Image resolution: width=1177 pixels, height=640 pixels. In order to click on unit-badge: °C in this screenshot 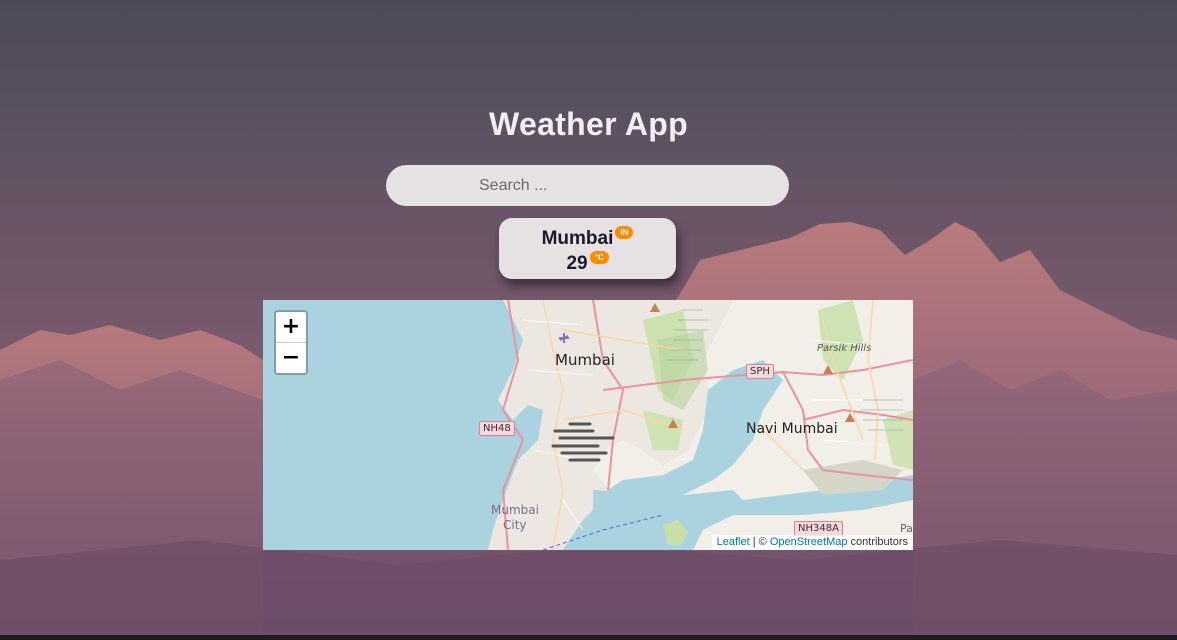, I will do `click(599, 257)`.